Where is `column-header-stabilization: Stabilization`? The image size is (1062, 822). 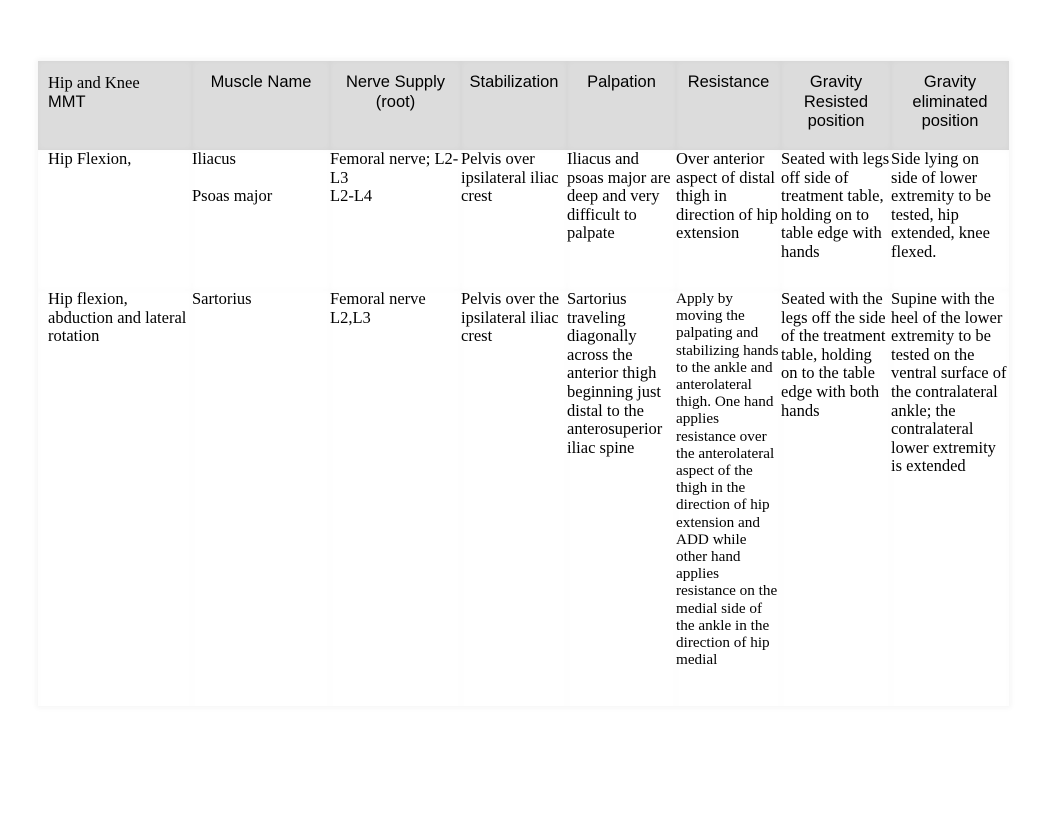 column-header-stabilization: Stabilization is located at coordinates (514, 105).